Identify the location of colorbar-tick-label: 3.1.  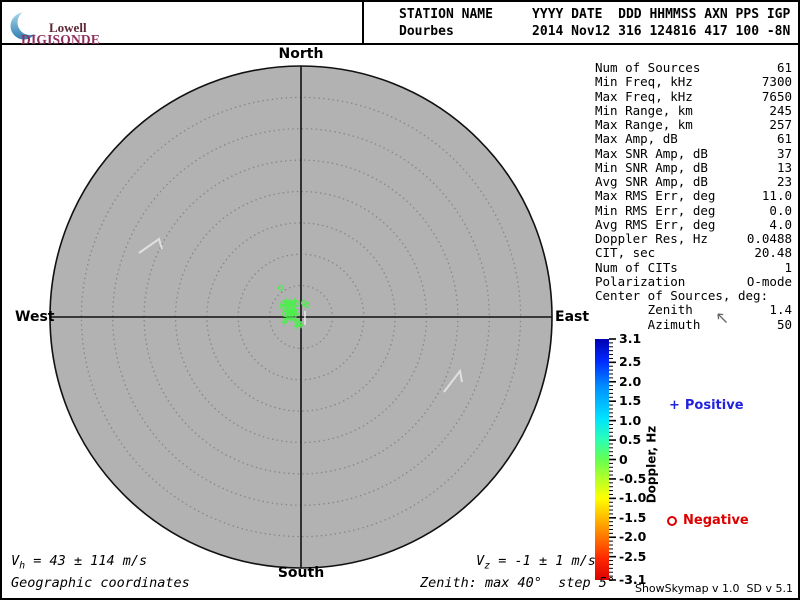
(630, 338).